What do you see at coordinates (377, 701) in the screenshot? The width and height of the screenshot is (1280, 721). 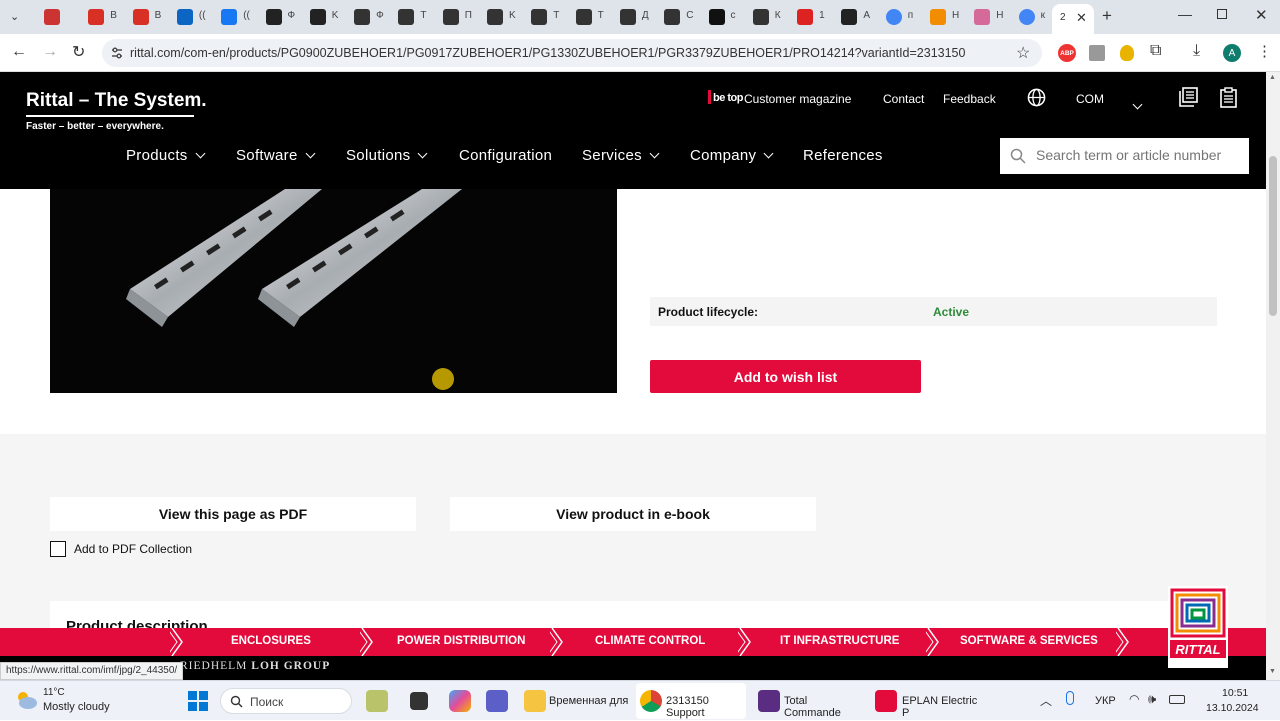 I see `taskbar-widget-icon` at bounding box center [377, 701].